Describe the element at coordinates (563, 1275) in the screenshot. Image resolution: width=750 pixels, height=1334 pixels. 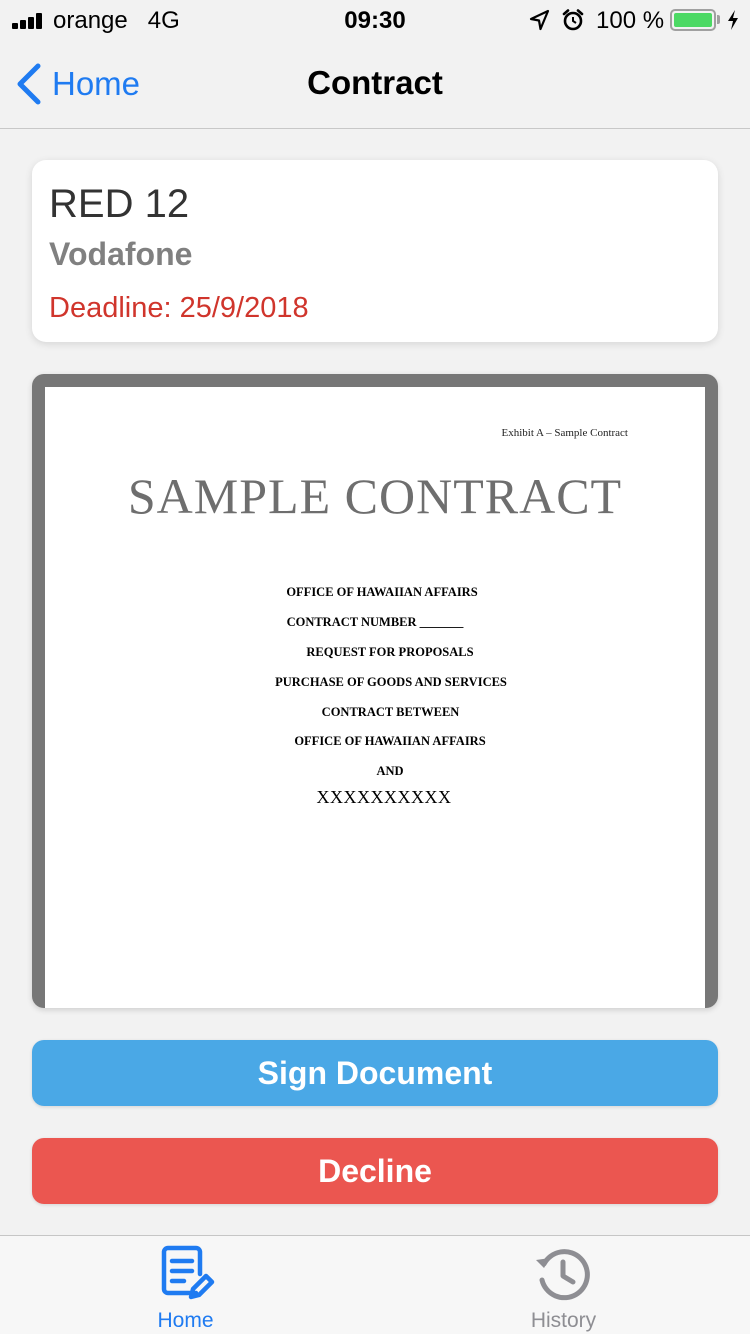
I see `history-icon` at that location.